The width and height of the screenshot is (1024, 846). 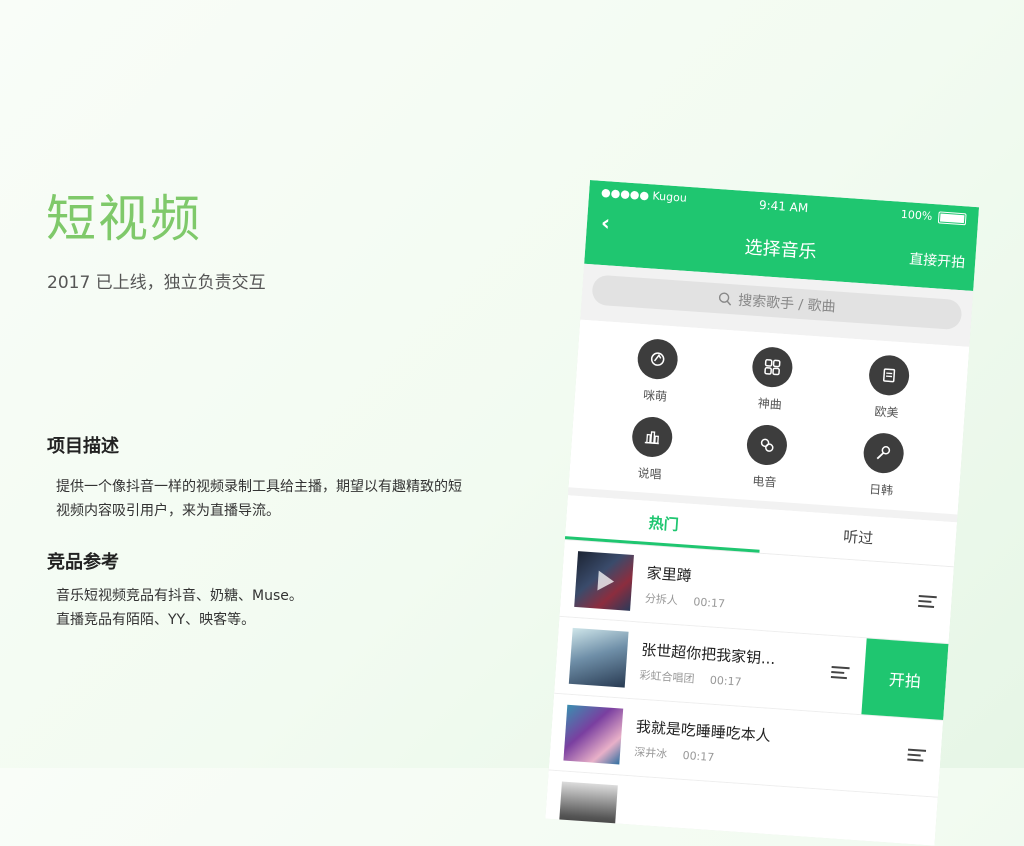 I want to click on section-body-competitors: 音乐短视频竞品有抖音、奶糖、Muse。 直播竞品有陌陌、YY、映客等。, so click(x=281, y=608).